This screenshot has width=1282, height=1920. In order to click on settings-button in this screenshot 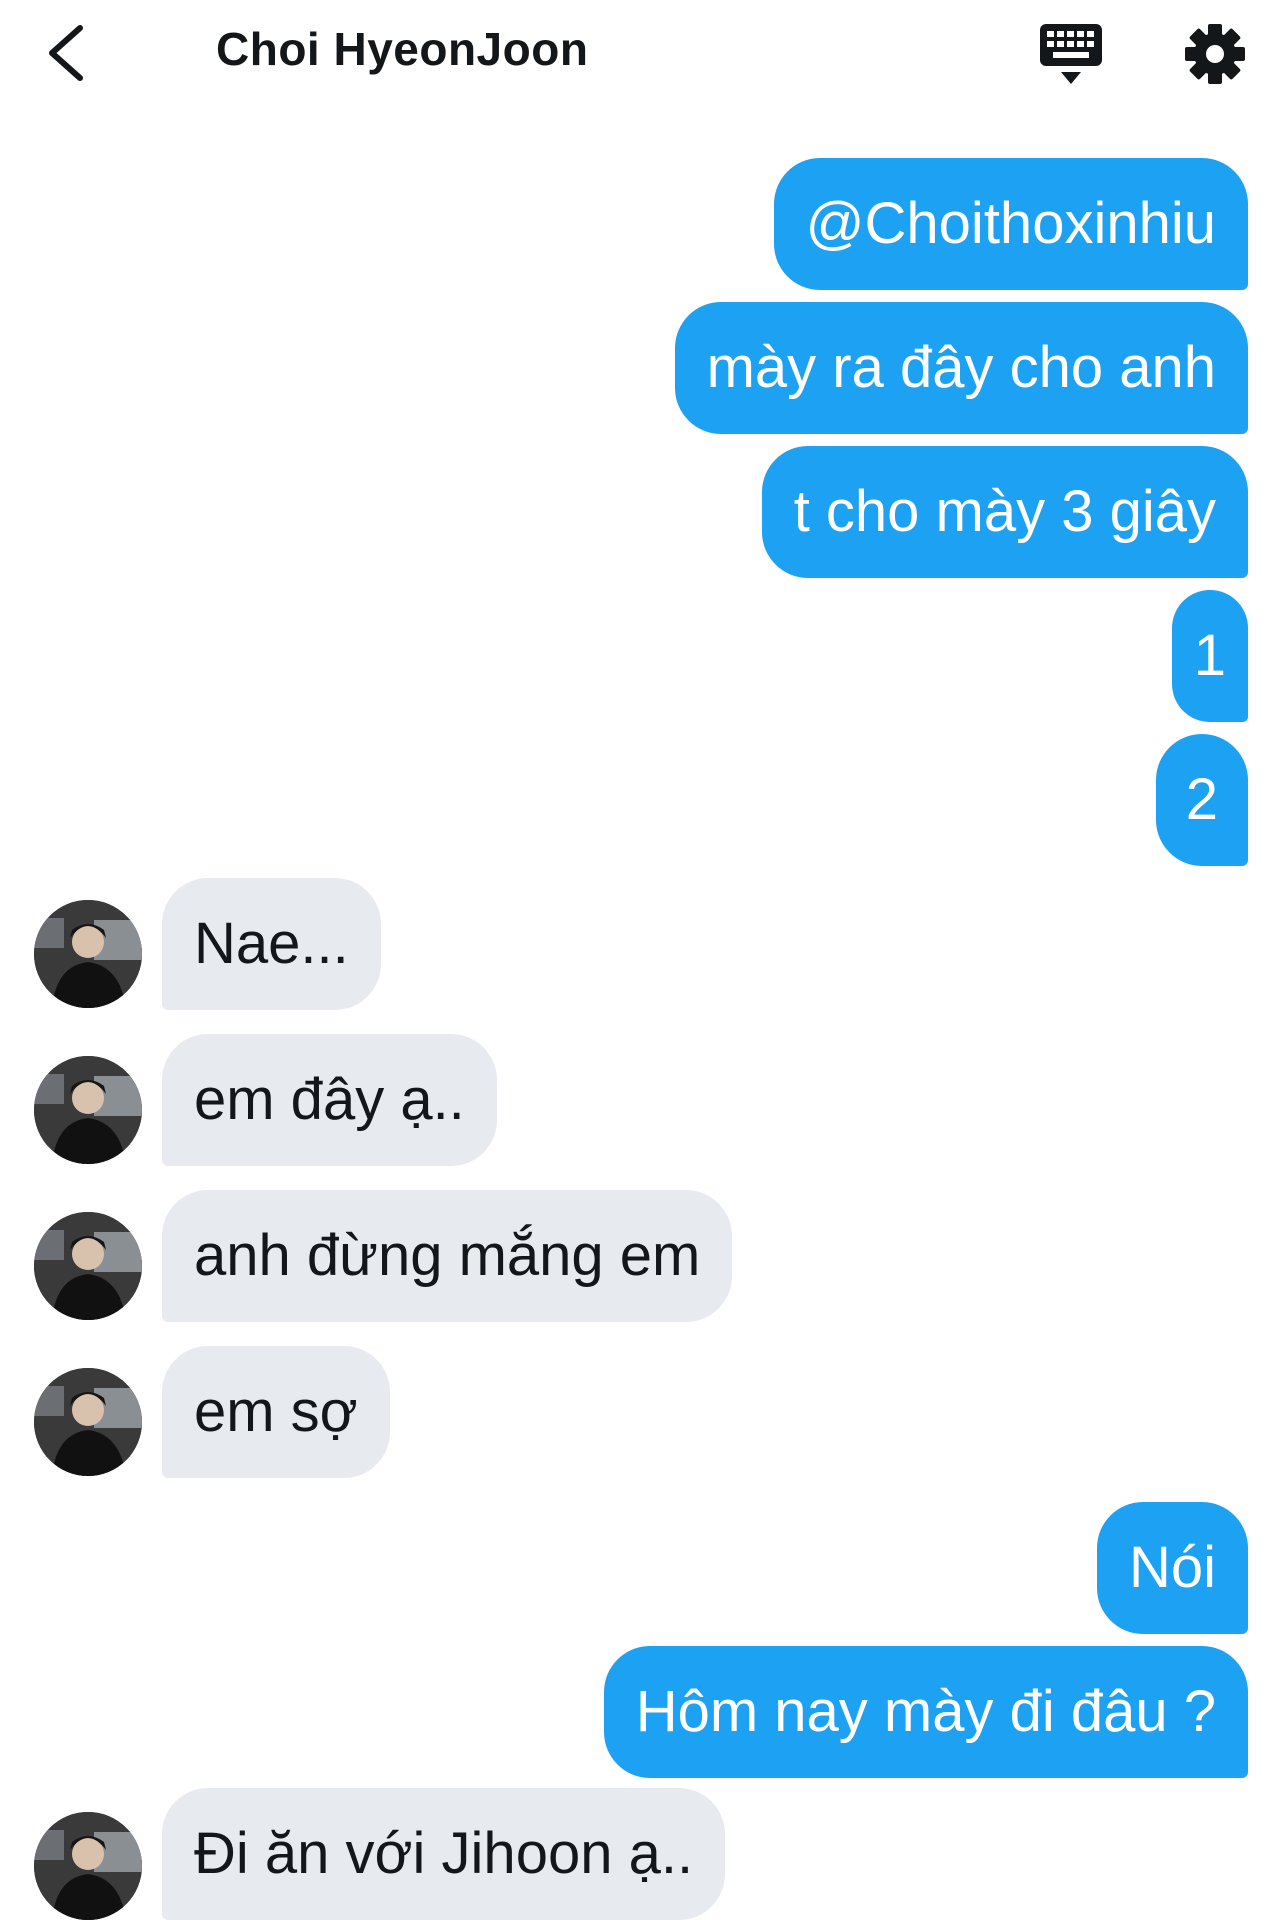, I will do `click(1215, 54)`.